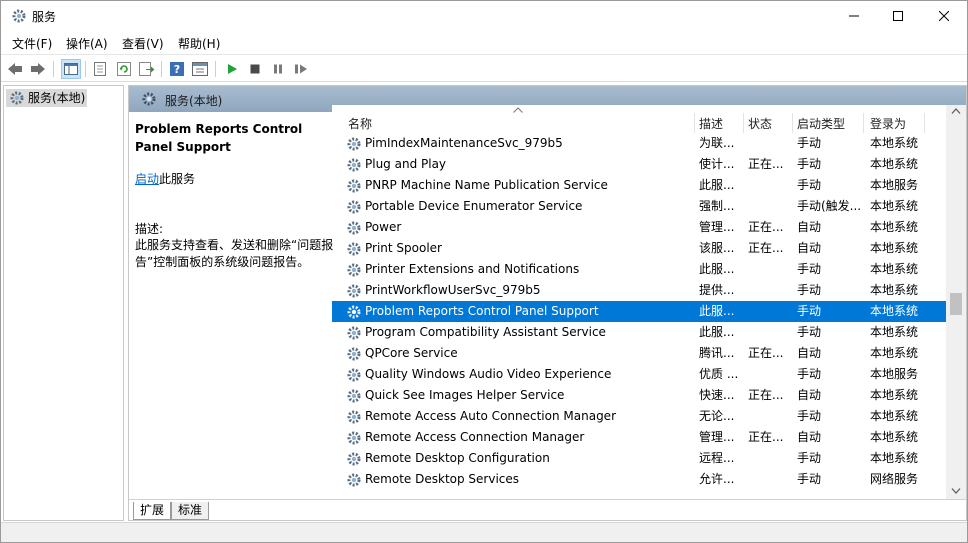  I want to click on stop-service-icon, so click(255, 69).